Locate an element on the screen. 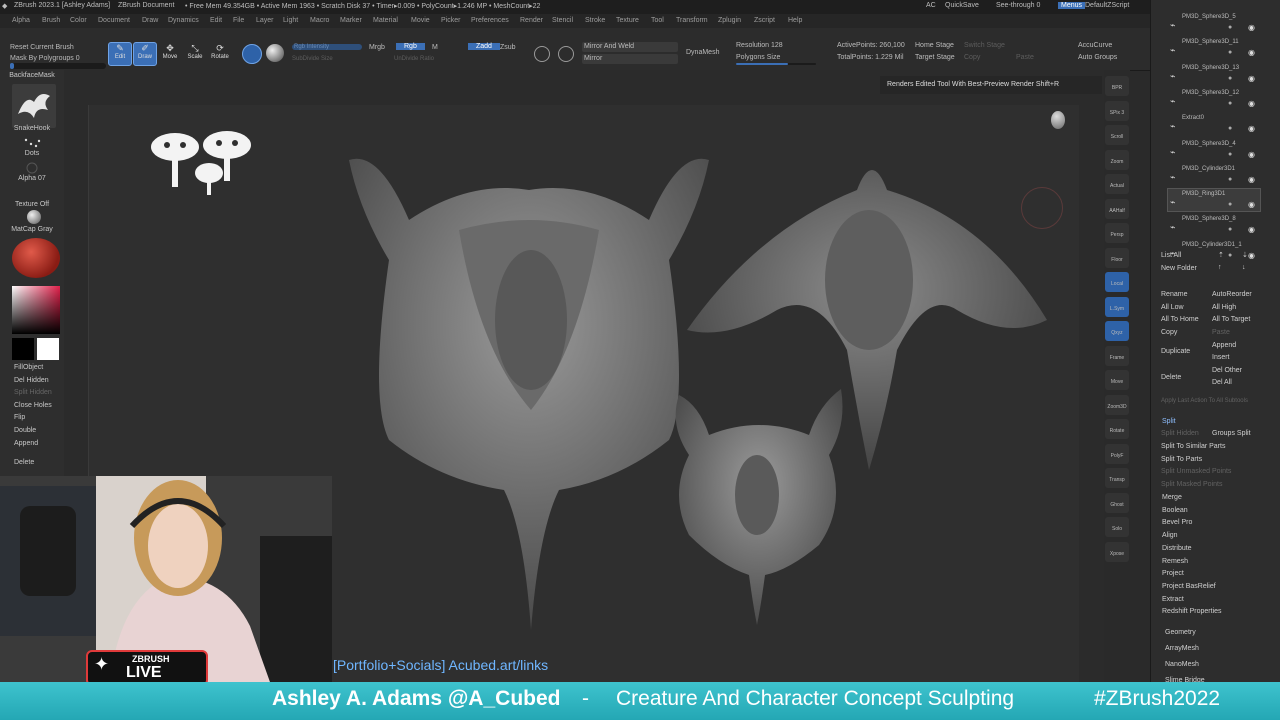 The height and width of the screenshot is (720, 1280). tray-remesh-section: Remesh is located at coordinates (1175, 561).